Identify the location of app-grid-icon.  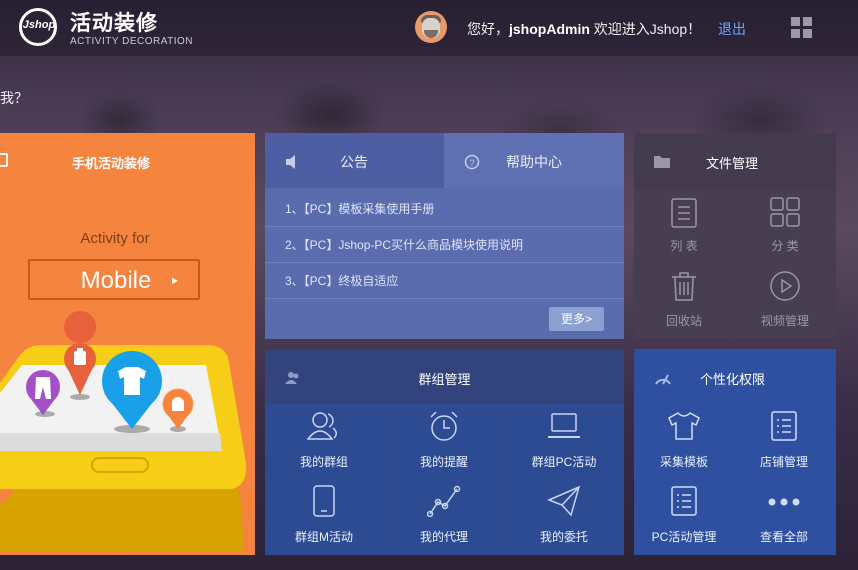
(802, 28).